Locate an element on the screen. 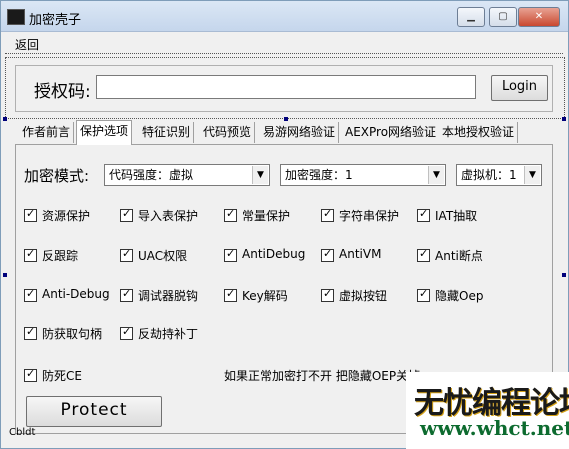 The image size is (569, 449). auth-code-input is located at coordinates (286, 87).